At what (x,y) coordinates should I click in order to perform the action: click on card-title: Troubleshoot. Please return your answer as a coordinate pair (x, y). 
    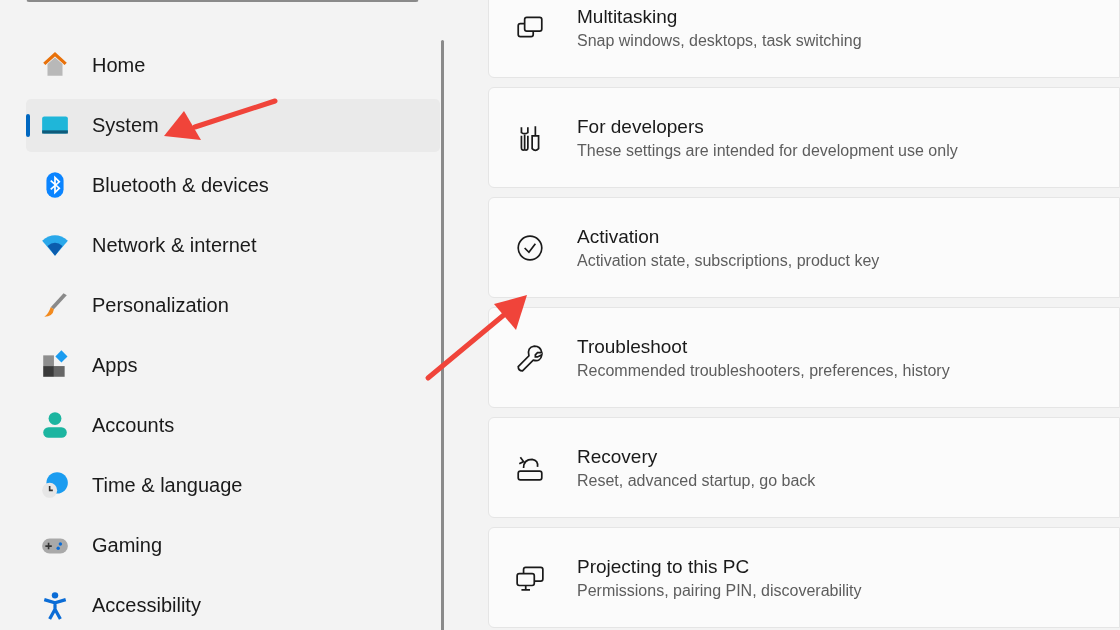
    Looking at the image, I should click on (633, 346).